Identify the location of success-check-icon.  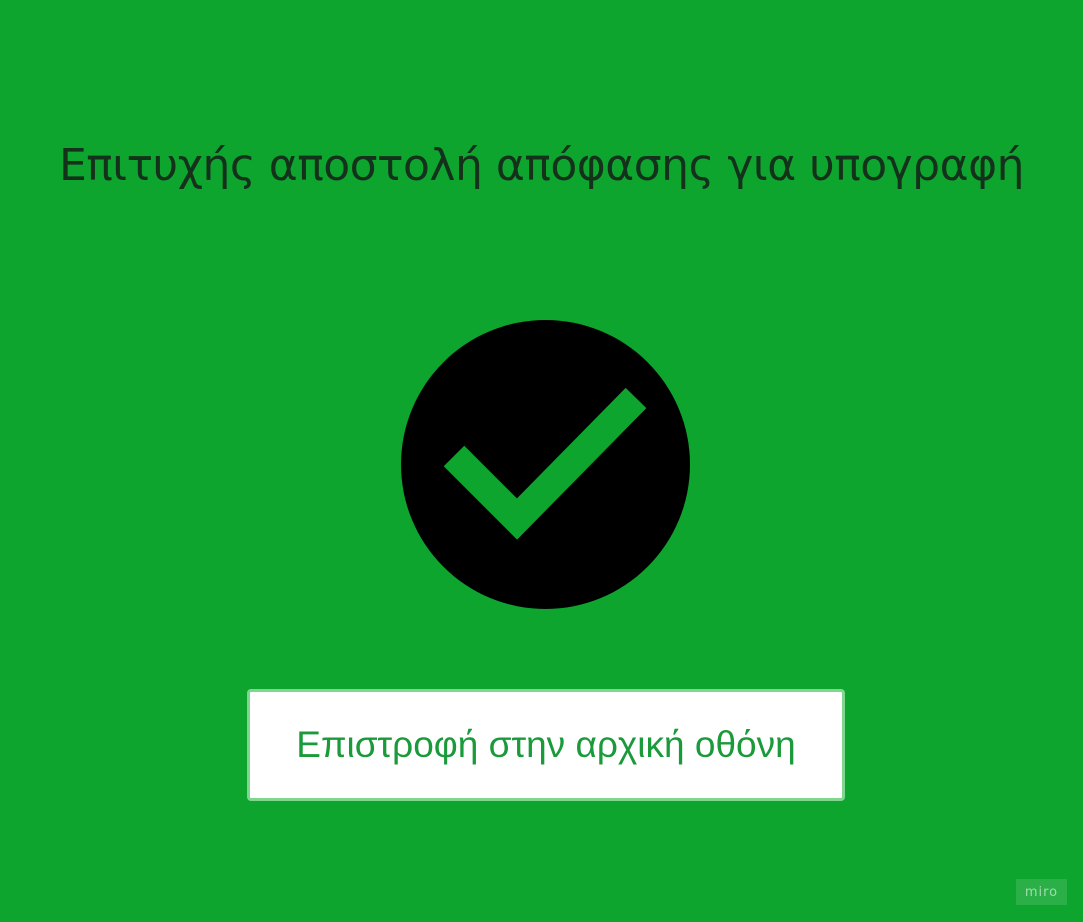
(545, 464).